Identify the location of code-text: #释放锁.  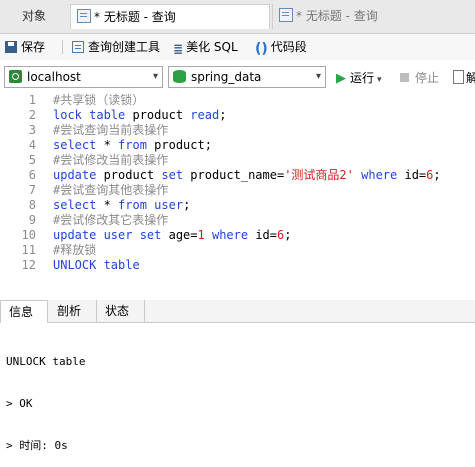
(74, 250).